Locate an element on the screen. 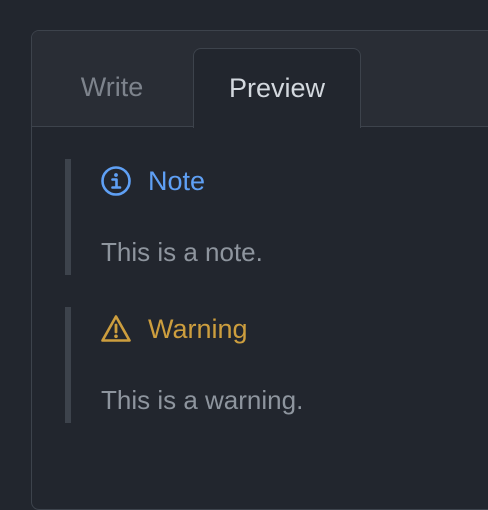 The width and height of the screenshot is (488, 510). tab-preview: Preview is located at coordinates (277, 88).